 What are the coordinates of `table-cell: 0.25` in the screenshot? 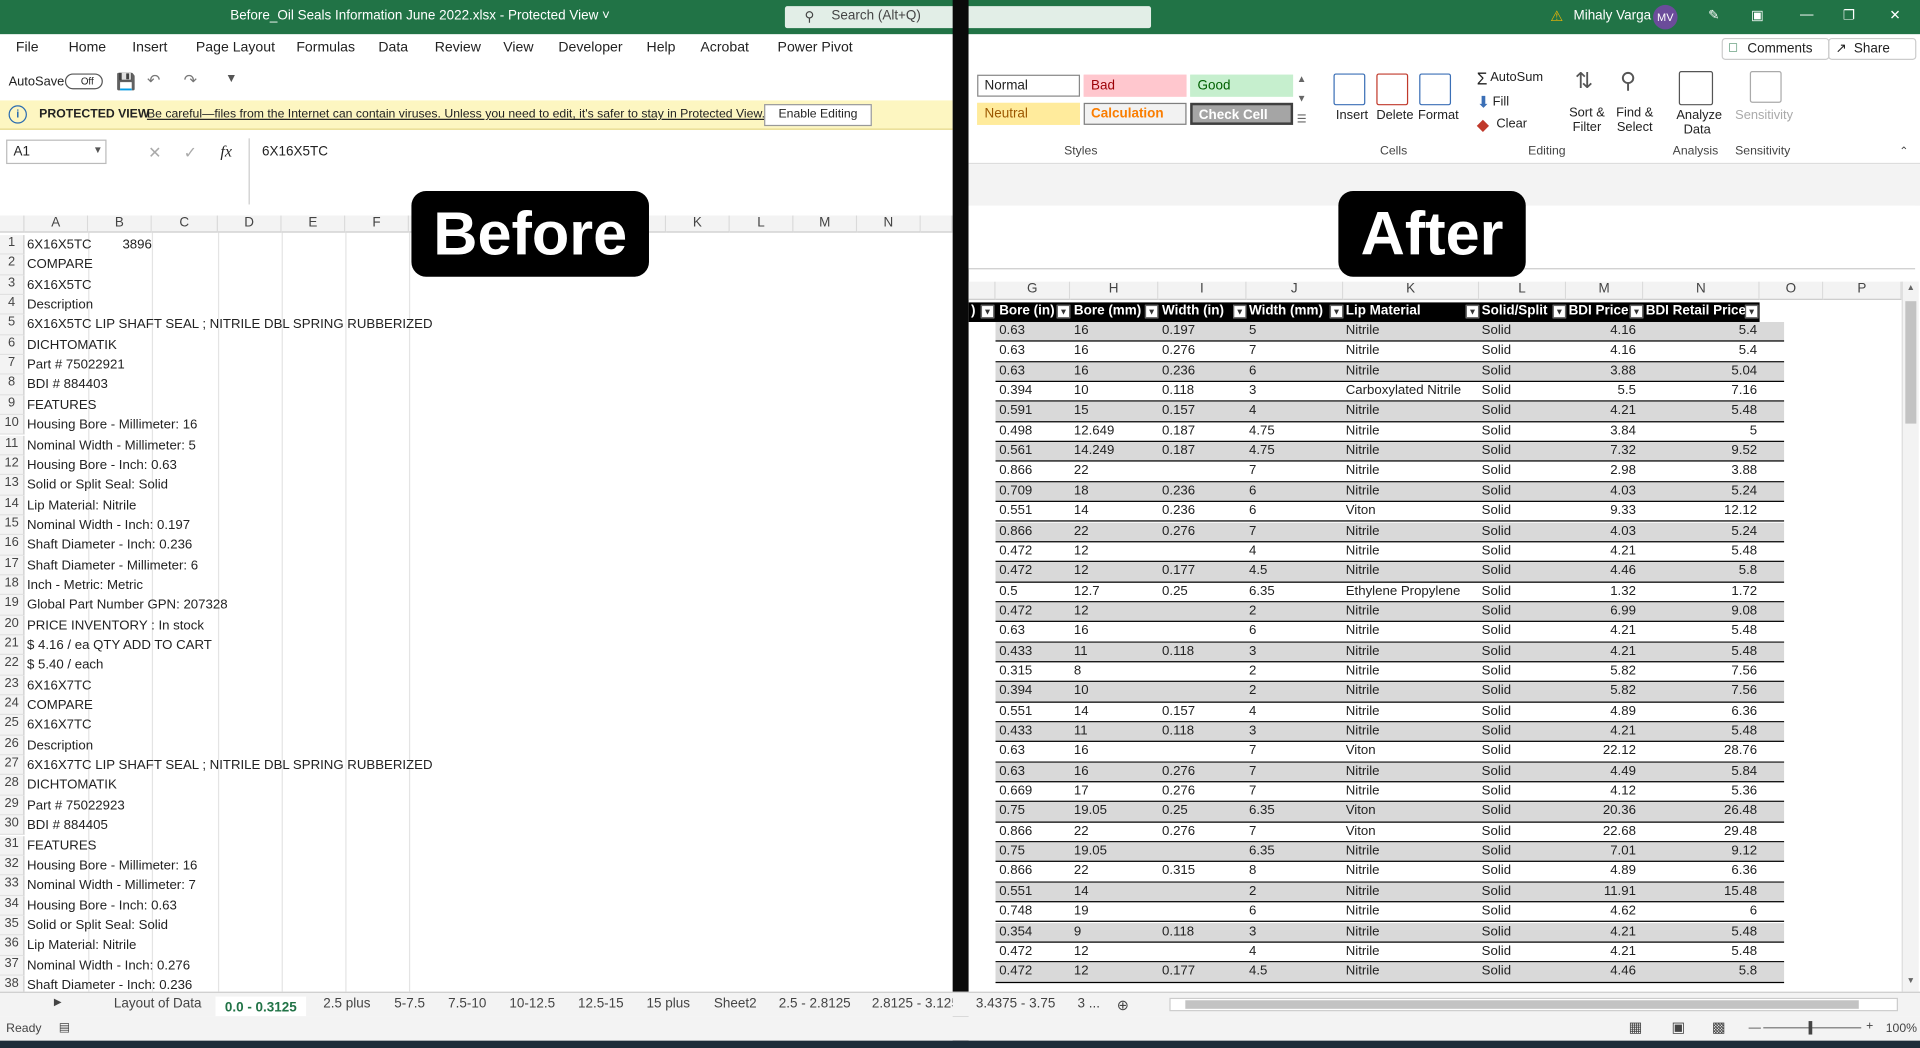 It's located at (1198, 811).